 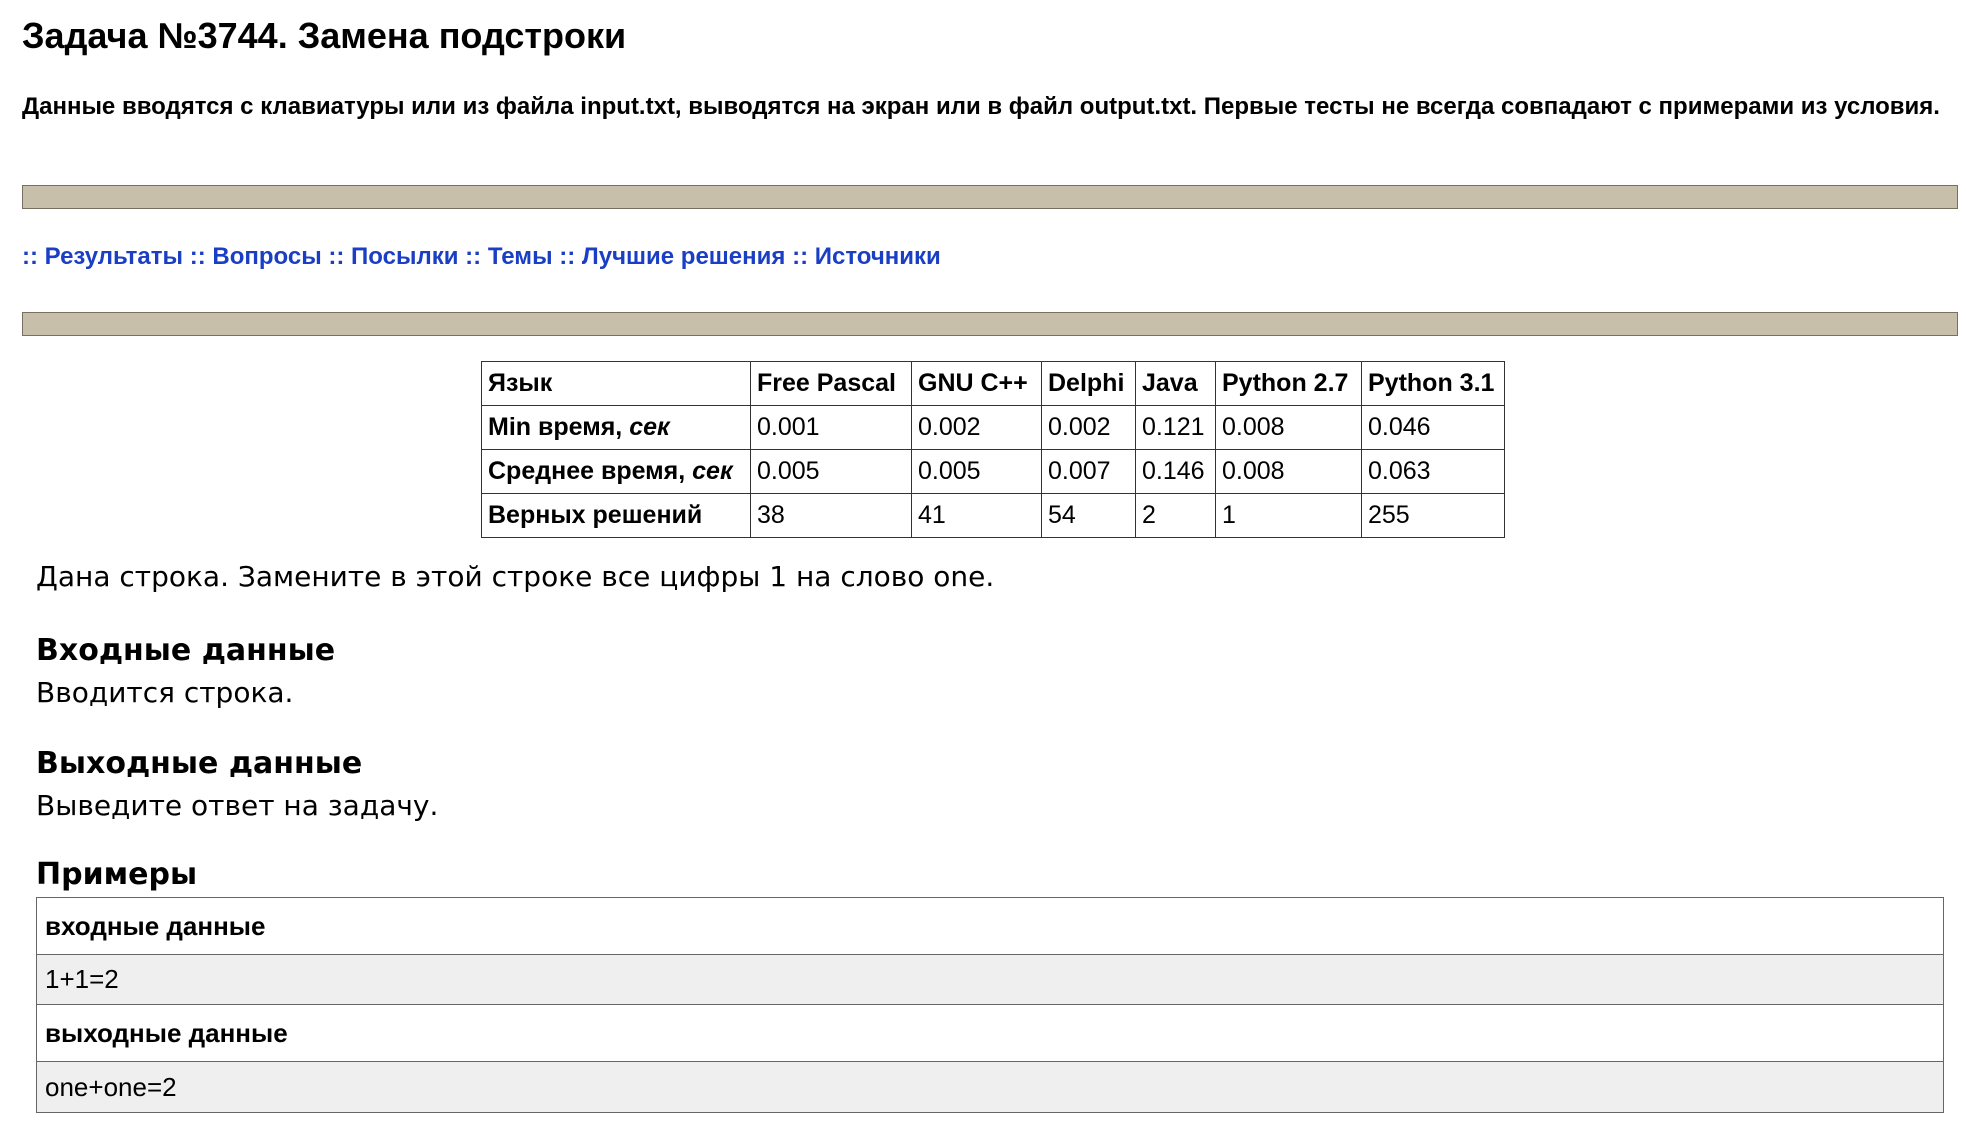 I want to click on stats-cell: 41, so click(x=976, y=515).